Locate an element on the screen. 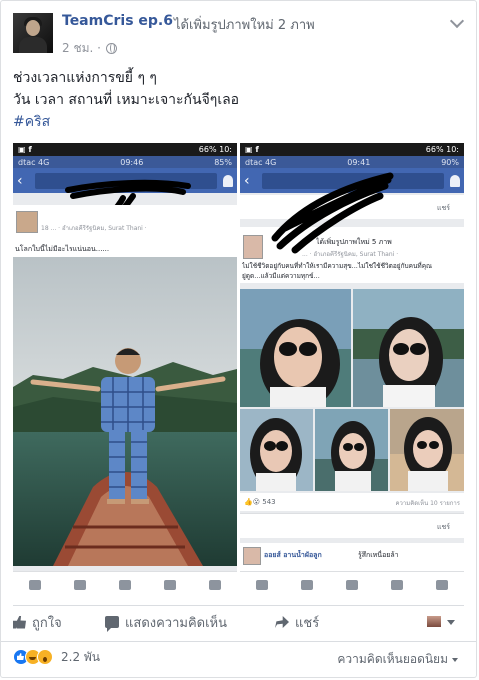 The height and width of the screenshot is (680, 479). post-action-text: ได้เพิ่มรูปภาพใหม่ 2 ภาพ is located at coordinates (244, 25).